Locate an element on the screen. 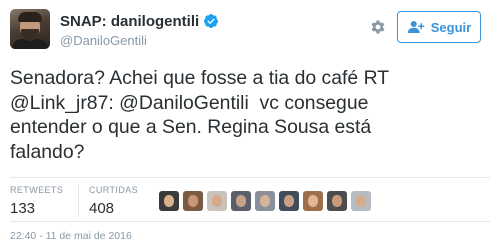 The image size is (500, 248). tweet-header: SNAP: danilogentili @DaniloGentili is located at coordinates (139, 30).